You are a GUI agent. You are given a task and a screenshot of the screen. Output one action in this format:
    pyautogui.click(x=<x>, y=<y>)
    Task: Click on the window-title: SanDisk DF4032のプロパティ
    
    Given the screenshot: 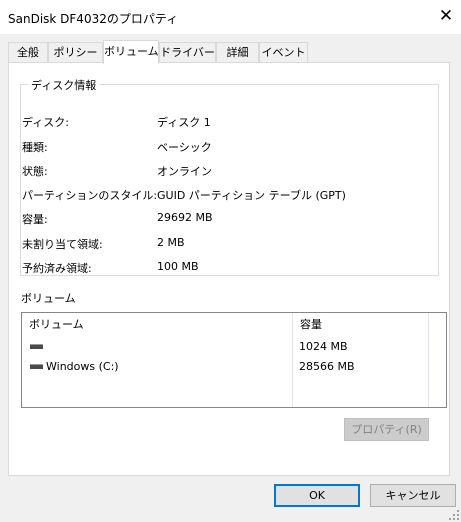 What is the action you would take?
    pyautogui.click(x=93, y=19)
    